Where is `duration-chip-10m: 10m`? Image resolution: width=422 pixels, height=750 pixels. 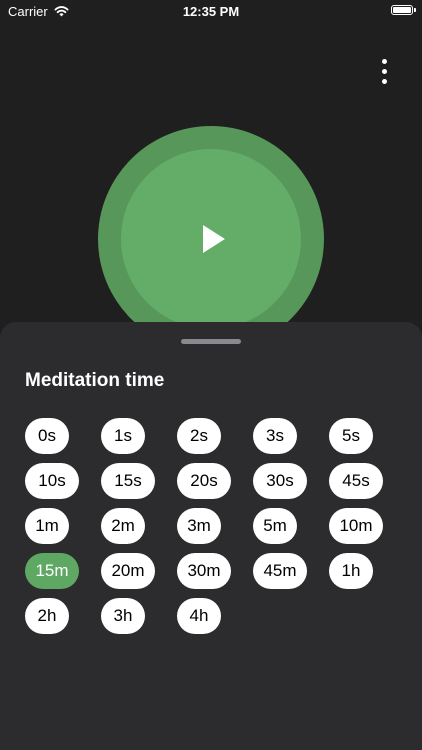 duration-chip-10m: 10m is located at coordinates (356, 526).